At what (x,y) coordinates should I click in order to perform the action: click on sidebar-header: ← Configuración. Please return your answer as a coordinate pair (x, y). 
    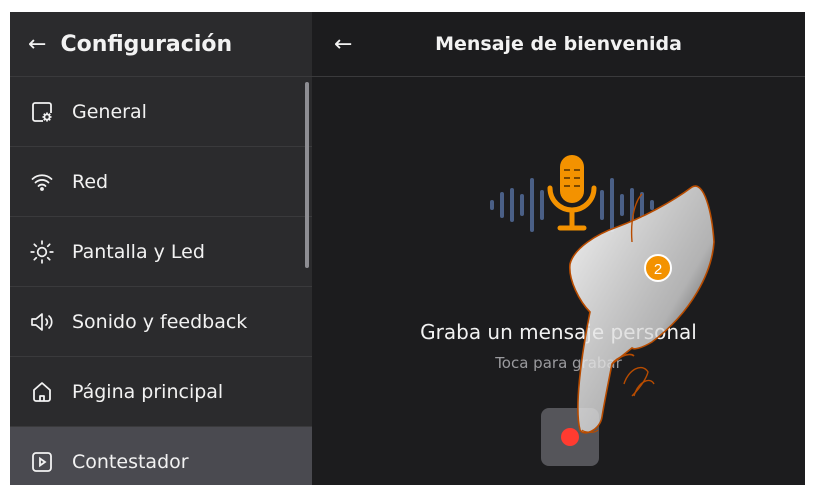
    Looking at the image, I should click on (161, 44).